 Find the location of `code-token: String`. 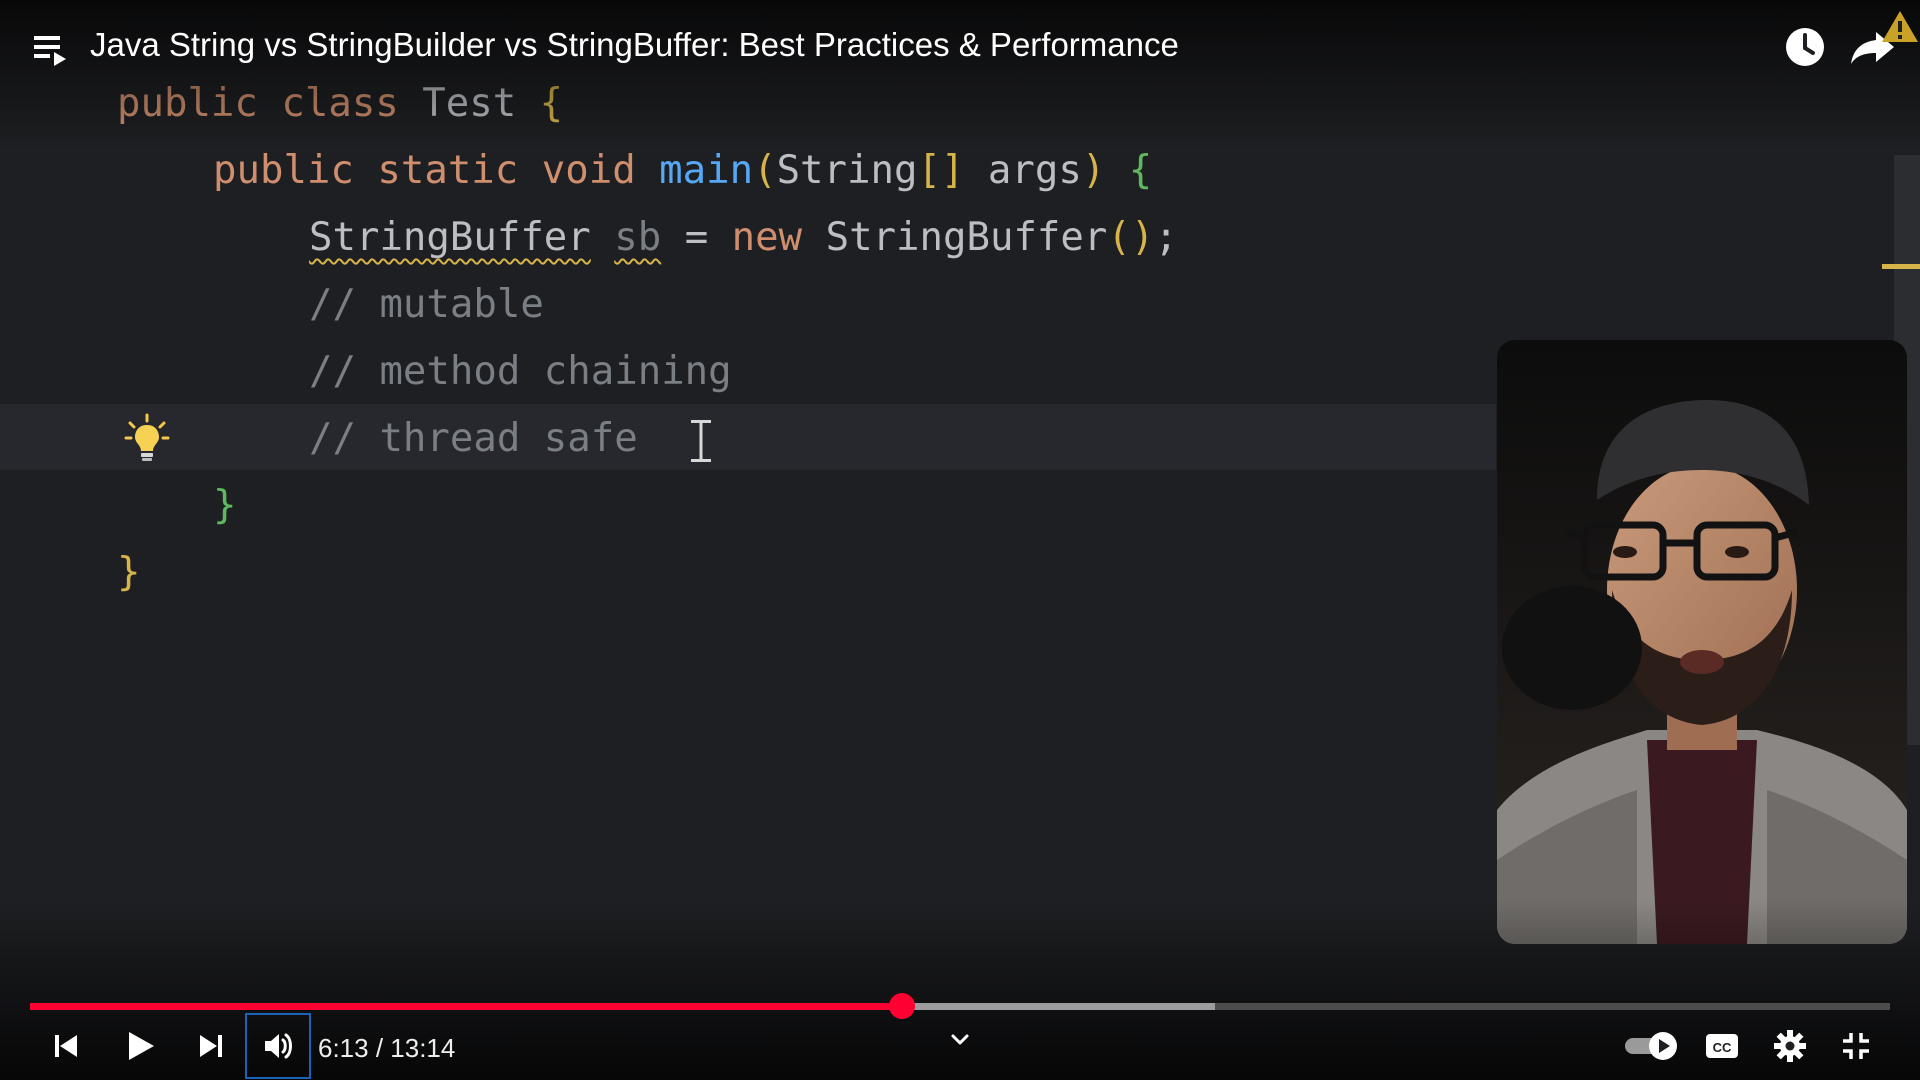

code-token: String is located at coordinates (847, 170).